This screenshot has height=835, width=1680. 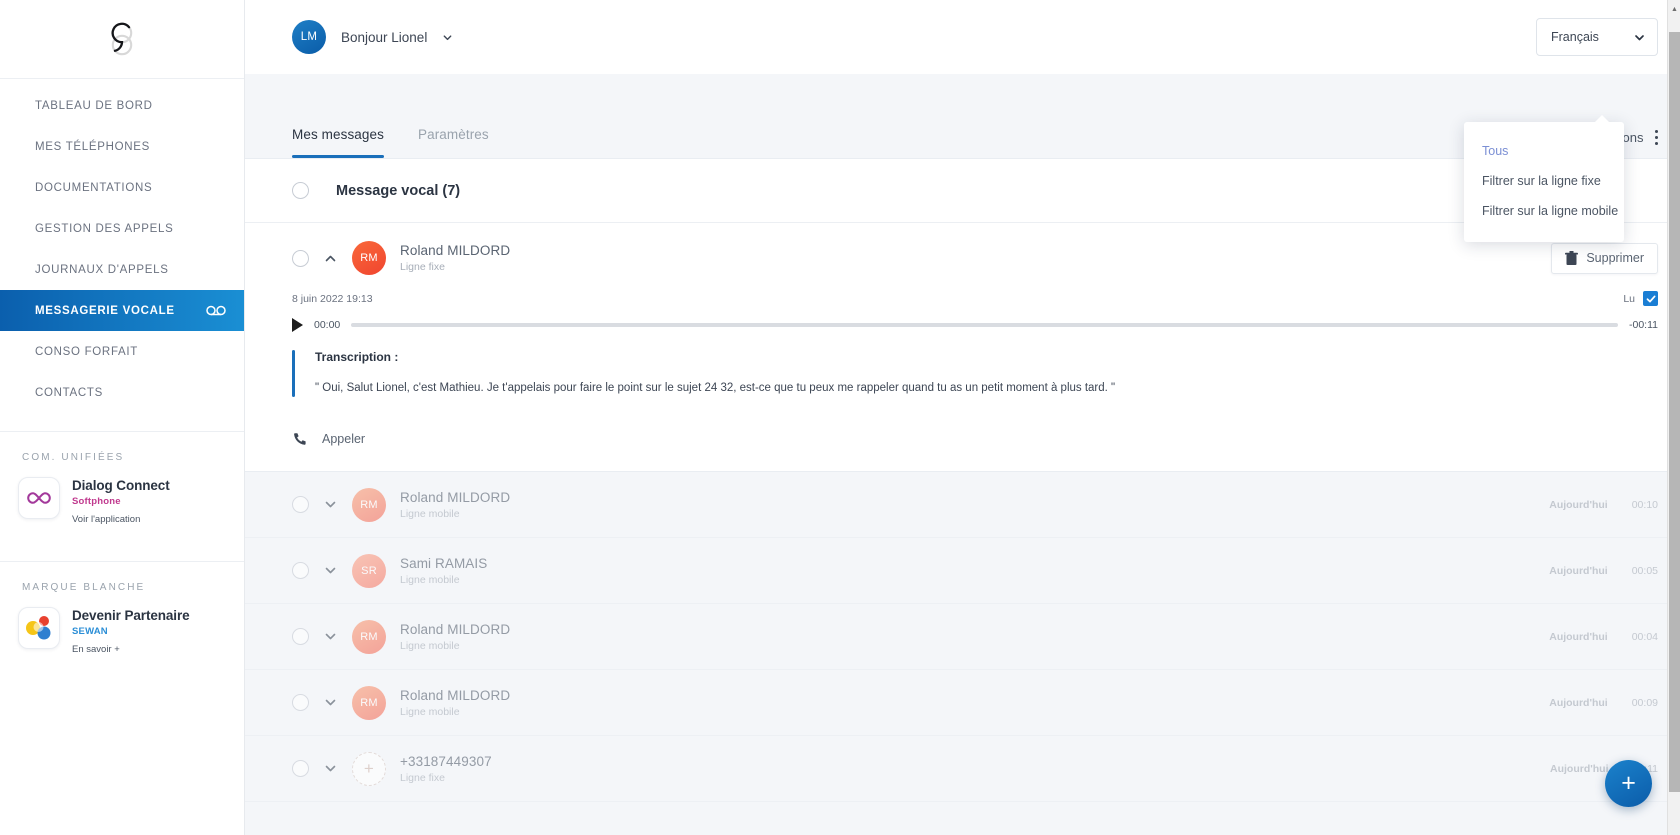 I want to click on sidebar-item-contacts: CONTACTS, so click(x=122, y=392).